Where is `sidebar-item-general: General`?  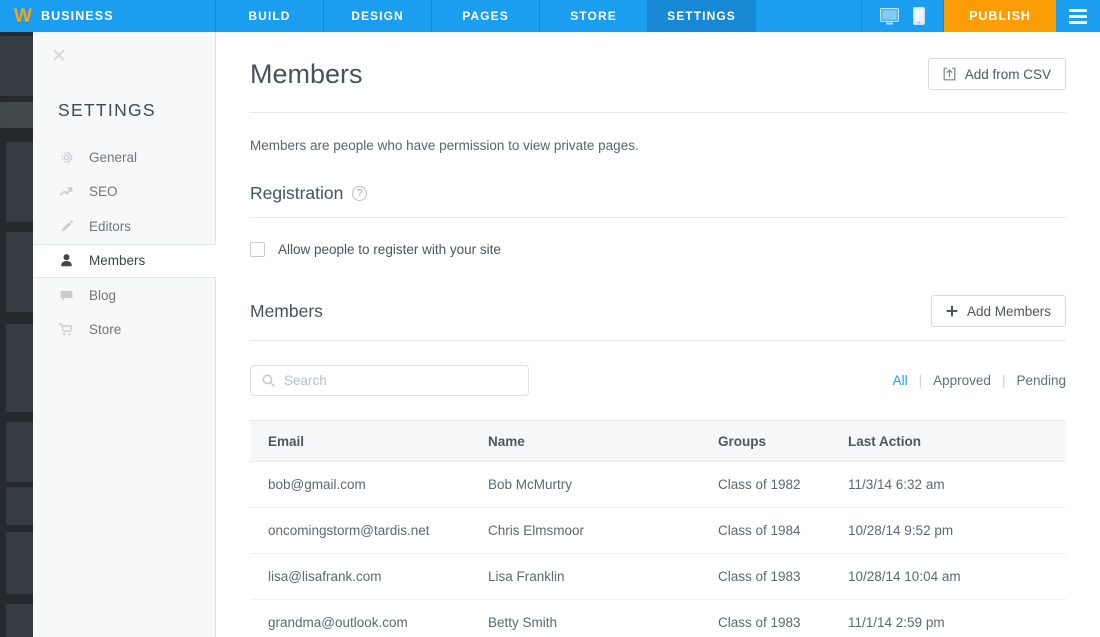 sidebar-item-general: General is located at coordinates (124, 157).